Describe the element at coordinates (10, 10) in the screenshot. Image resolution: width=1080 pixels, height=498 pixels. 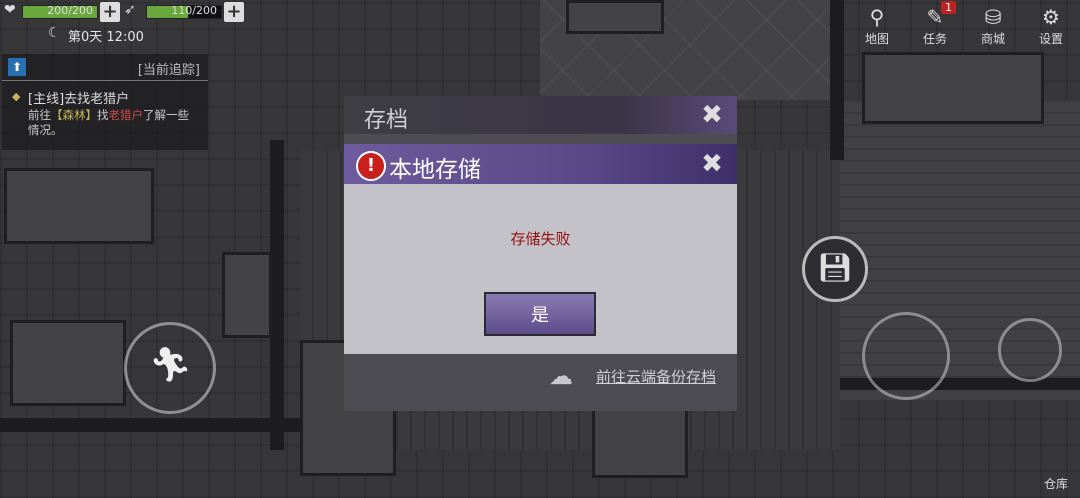
I see `heart-icon: ❤` at that location.